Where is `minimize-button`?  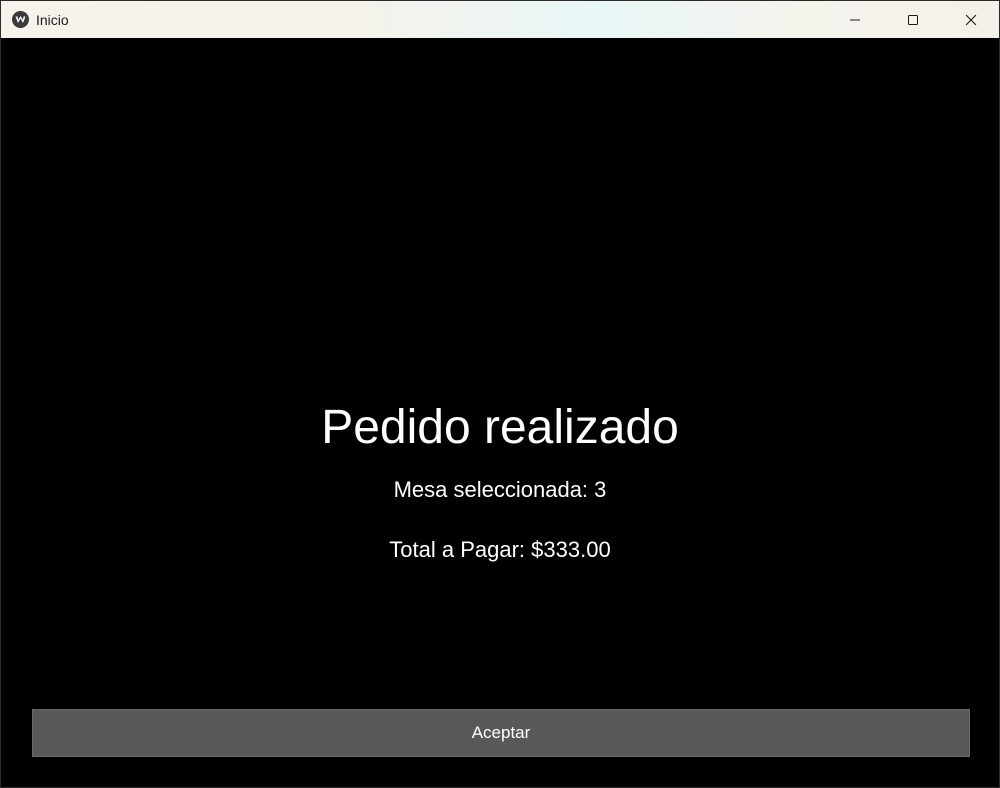 minimize-button is located at coordinates (855, 19).